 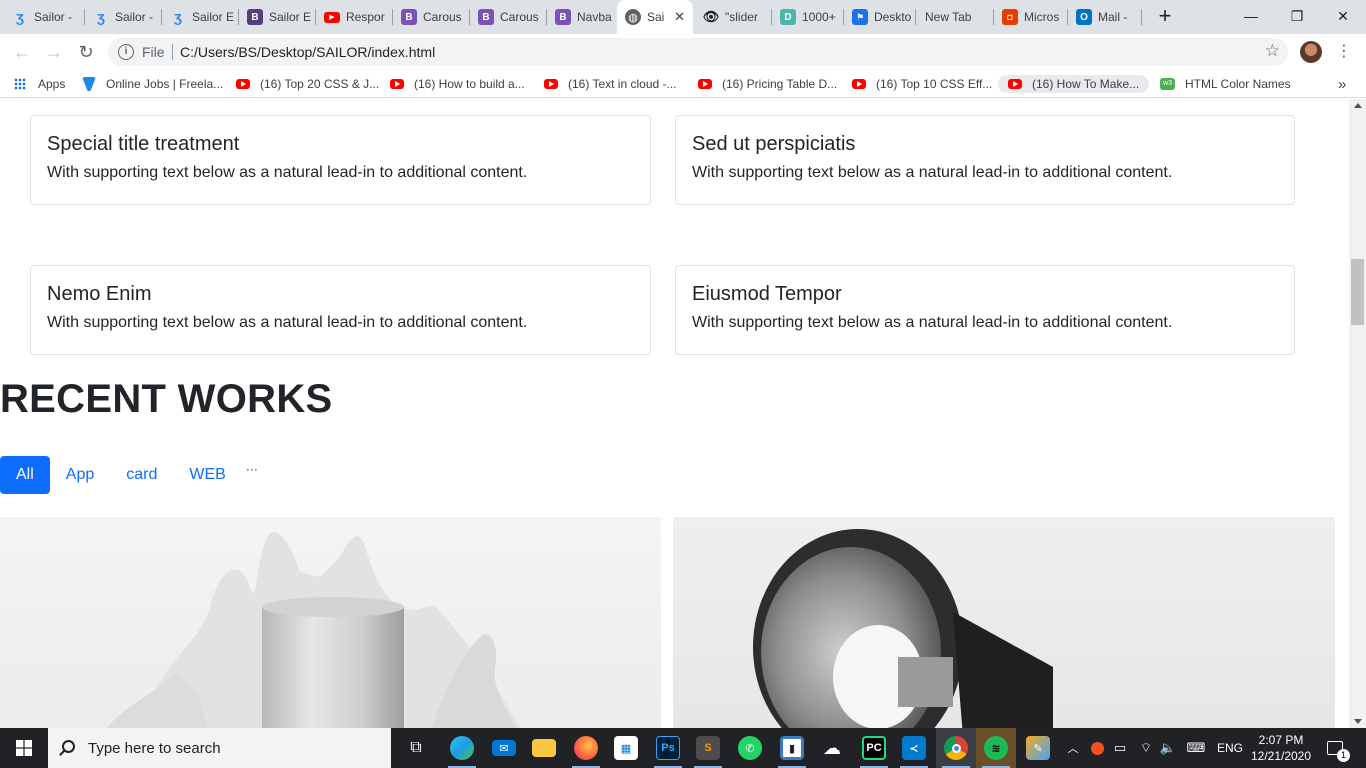 What do you see at coordinates (431, 17) in the screenshot?
I see `tab-carousel-1: B Carous` at bounding box center [431, 17].